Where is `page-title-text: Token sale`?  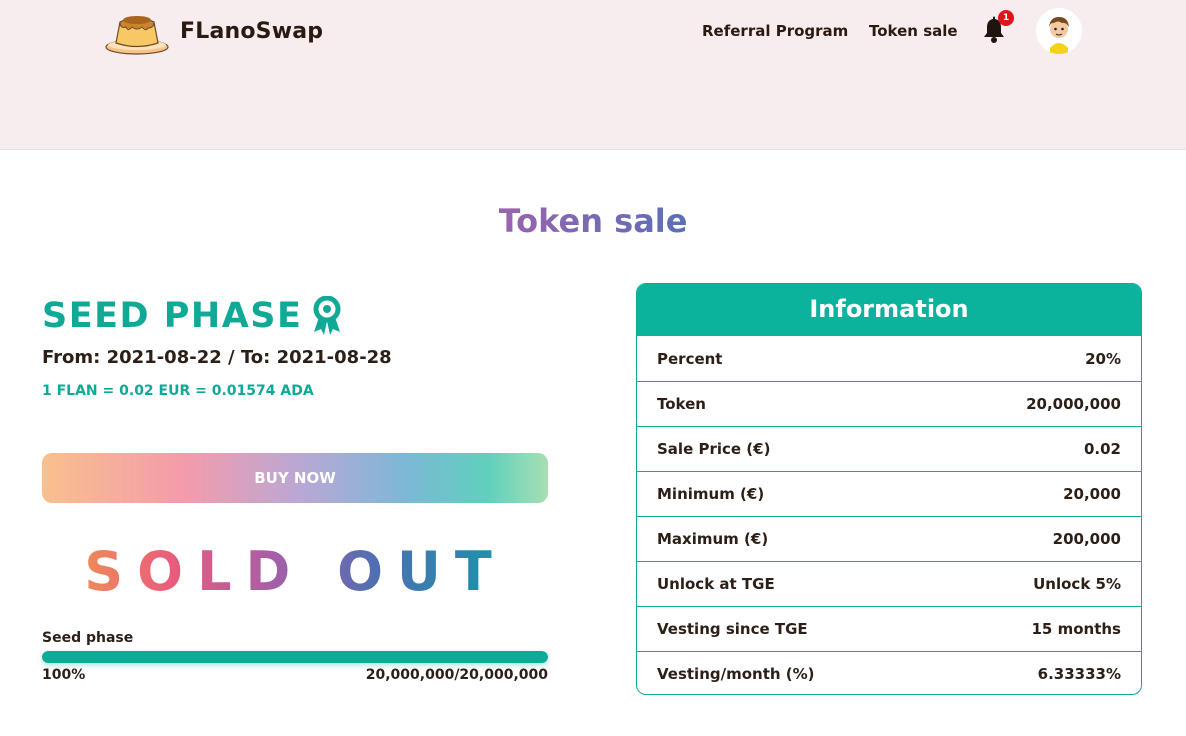
page-title-text: Token sale is located at coordinates (593, 221).